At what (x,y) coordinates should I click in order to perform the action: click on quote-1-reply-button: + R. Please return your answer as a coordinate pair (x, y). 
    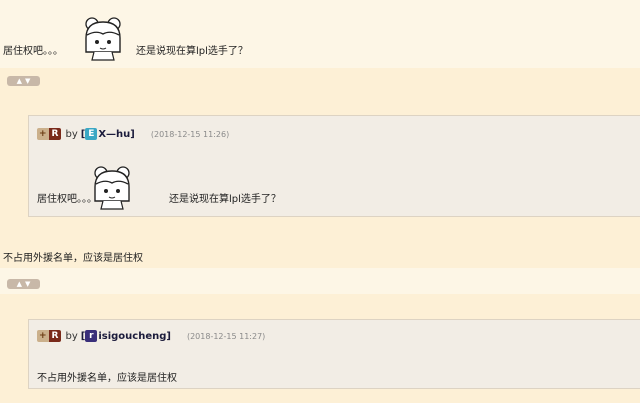
    Looking at the image, I should click on (49, 134).